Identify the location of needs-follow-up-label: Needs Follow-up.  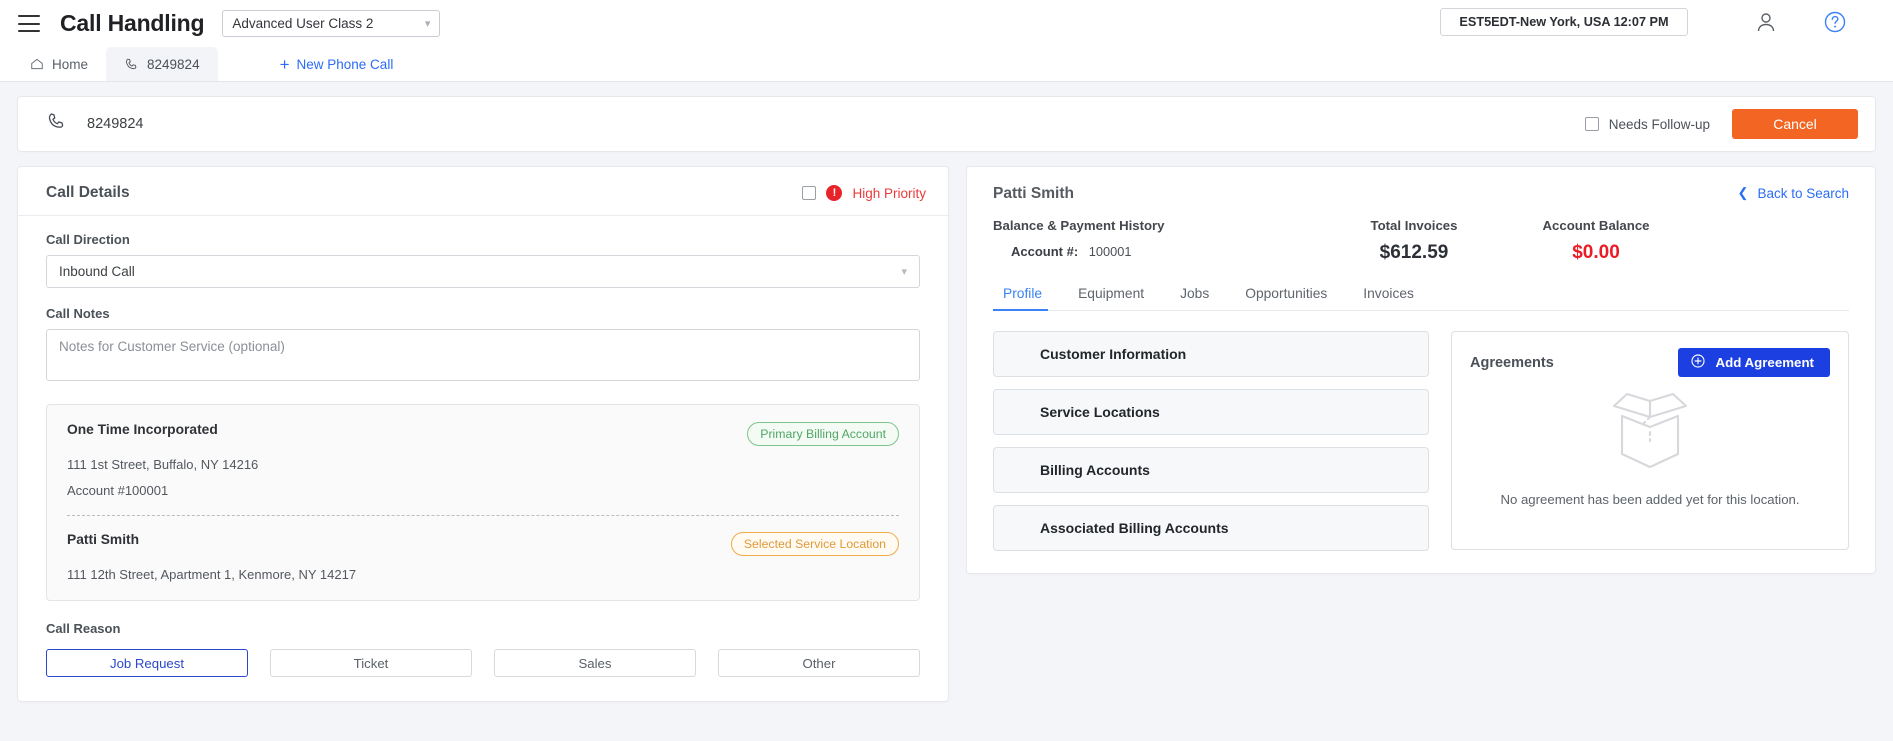
(1659, 124).